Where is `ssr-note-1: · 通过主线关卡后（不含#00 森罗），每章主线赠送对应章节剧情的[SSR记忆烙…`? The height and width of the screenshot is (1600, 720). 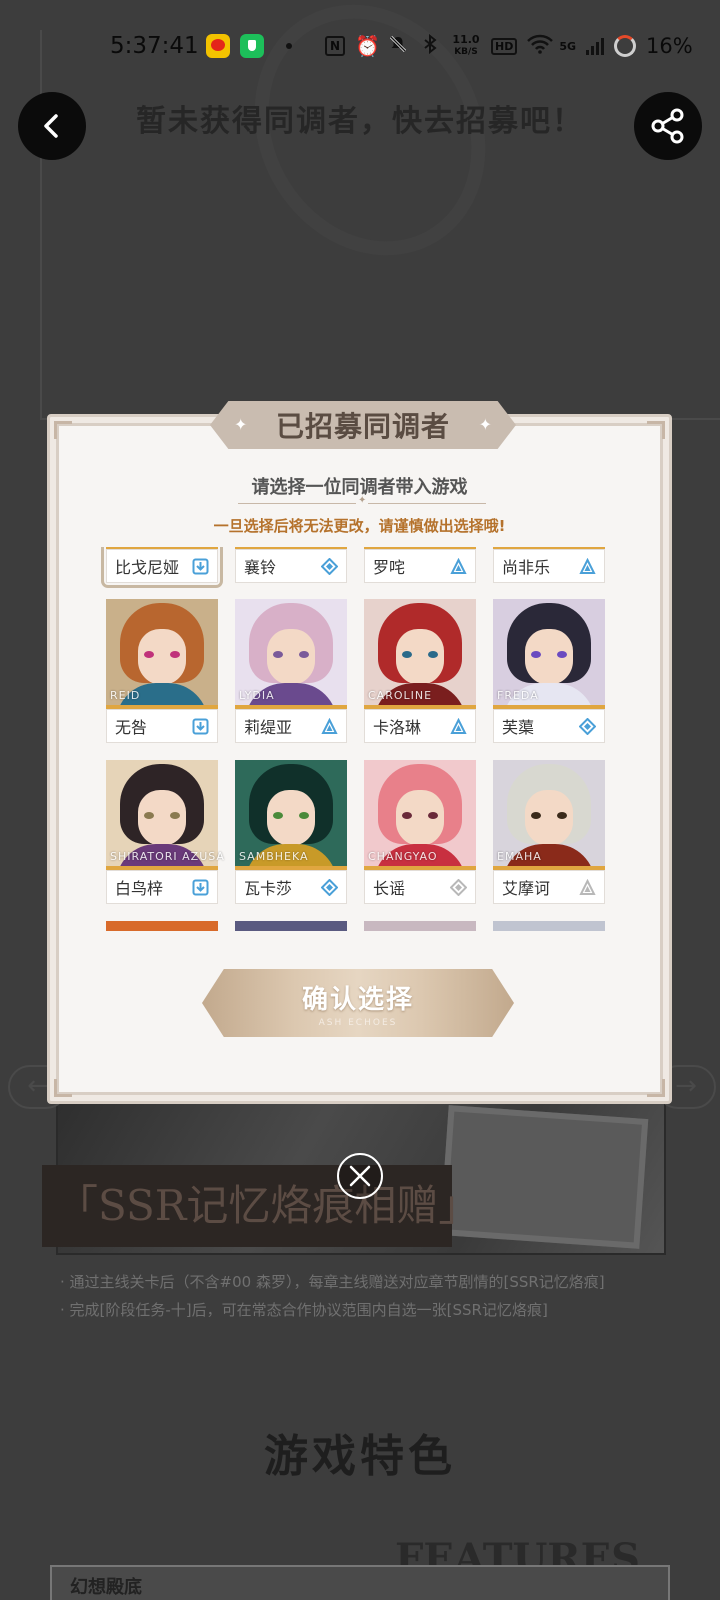 ssr-note-1: · 通过主线关卡后（不含#00 森罗），每章主线赠送对应章节剧情的[SSR记忆烙… is located at coordinates (332, 1282).